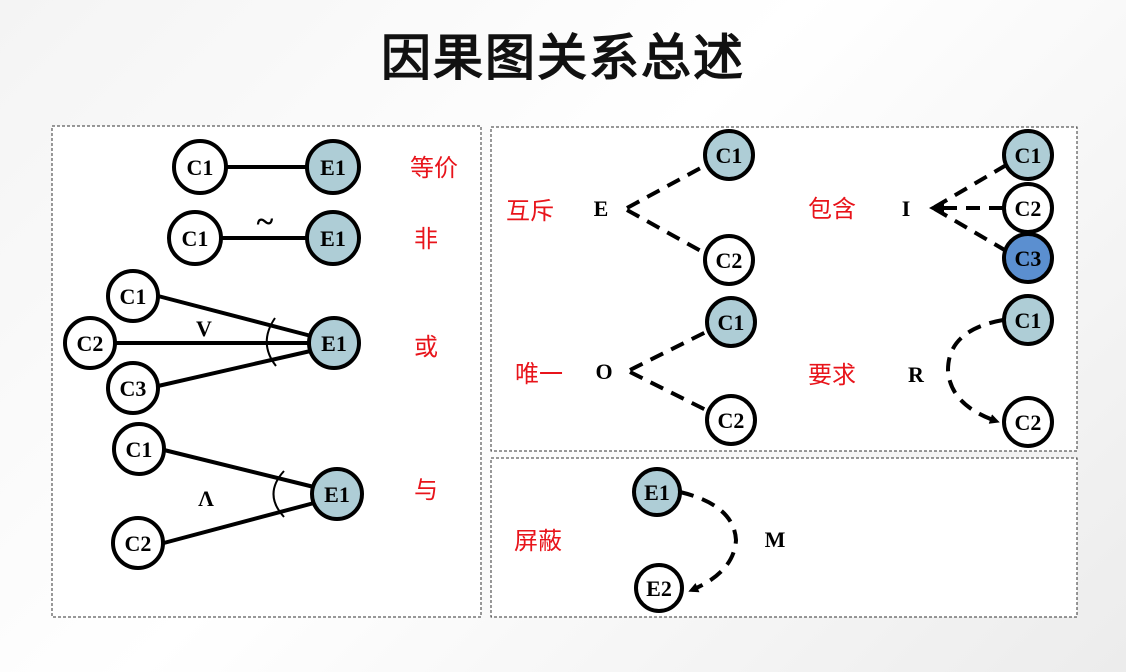 This screenshot has width=1126, height=672. I want to click on and-cause-label-1: C1, so click(139, 449).